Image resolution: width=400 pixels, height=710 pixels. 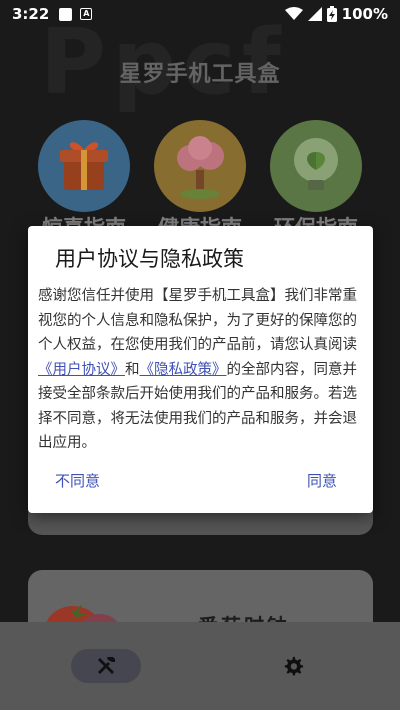 I want to click on privacy-policy-link: 《隐私政策》, so click(x=183, y=370).